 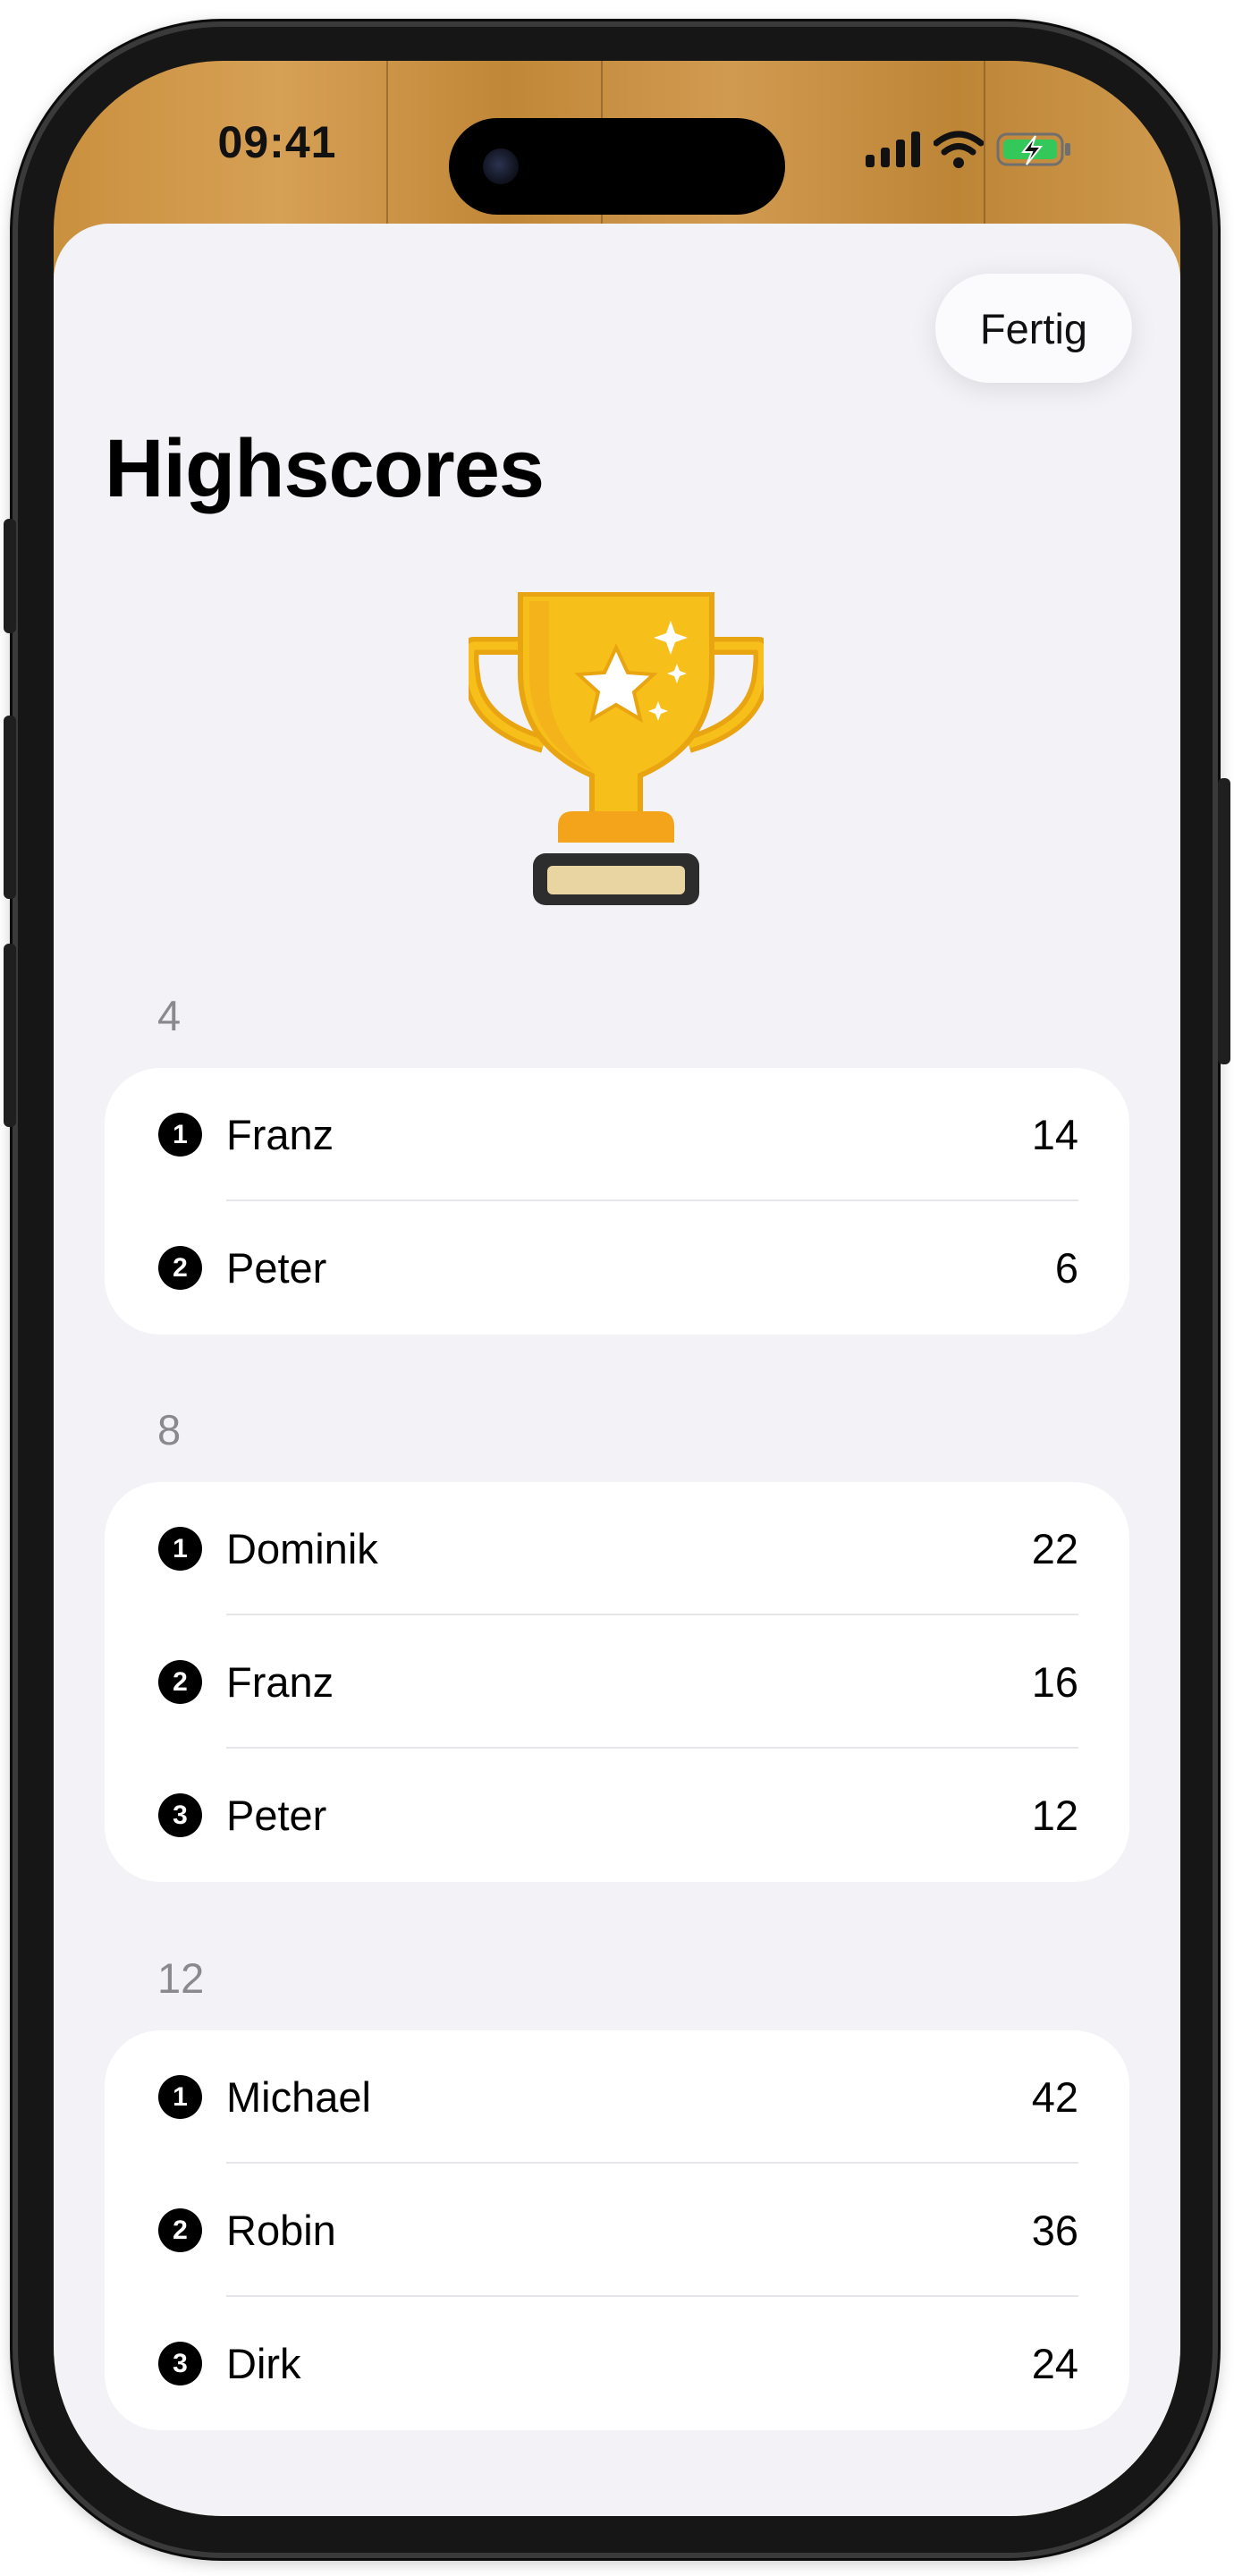 I want to click on scores-card-8: 1 Dominik 22 2 Franz 16 3 Peter 12, so click(x=617, y=1682).